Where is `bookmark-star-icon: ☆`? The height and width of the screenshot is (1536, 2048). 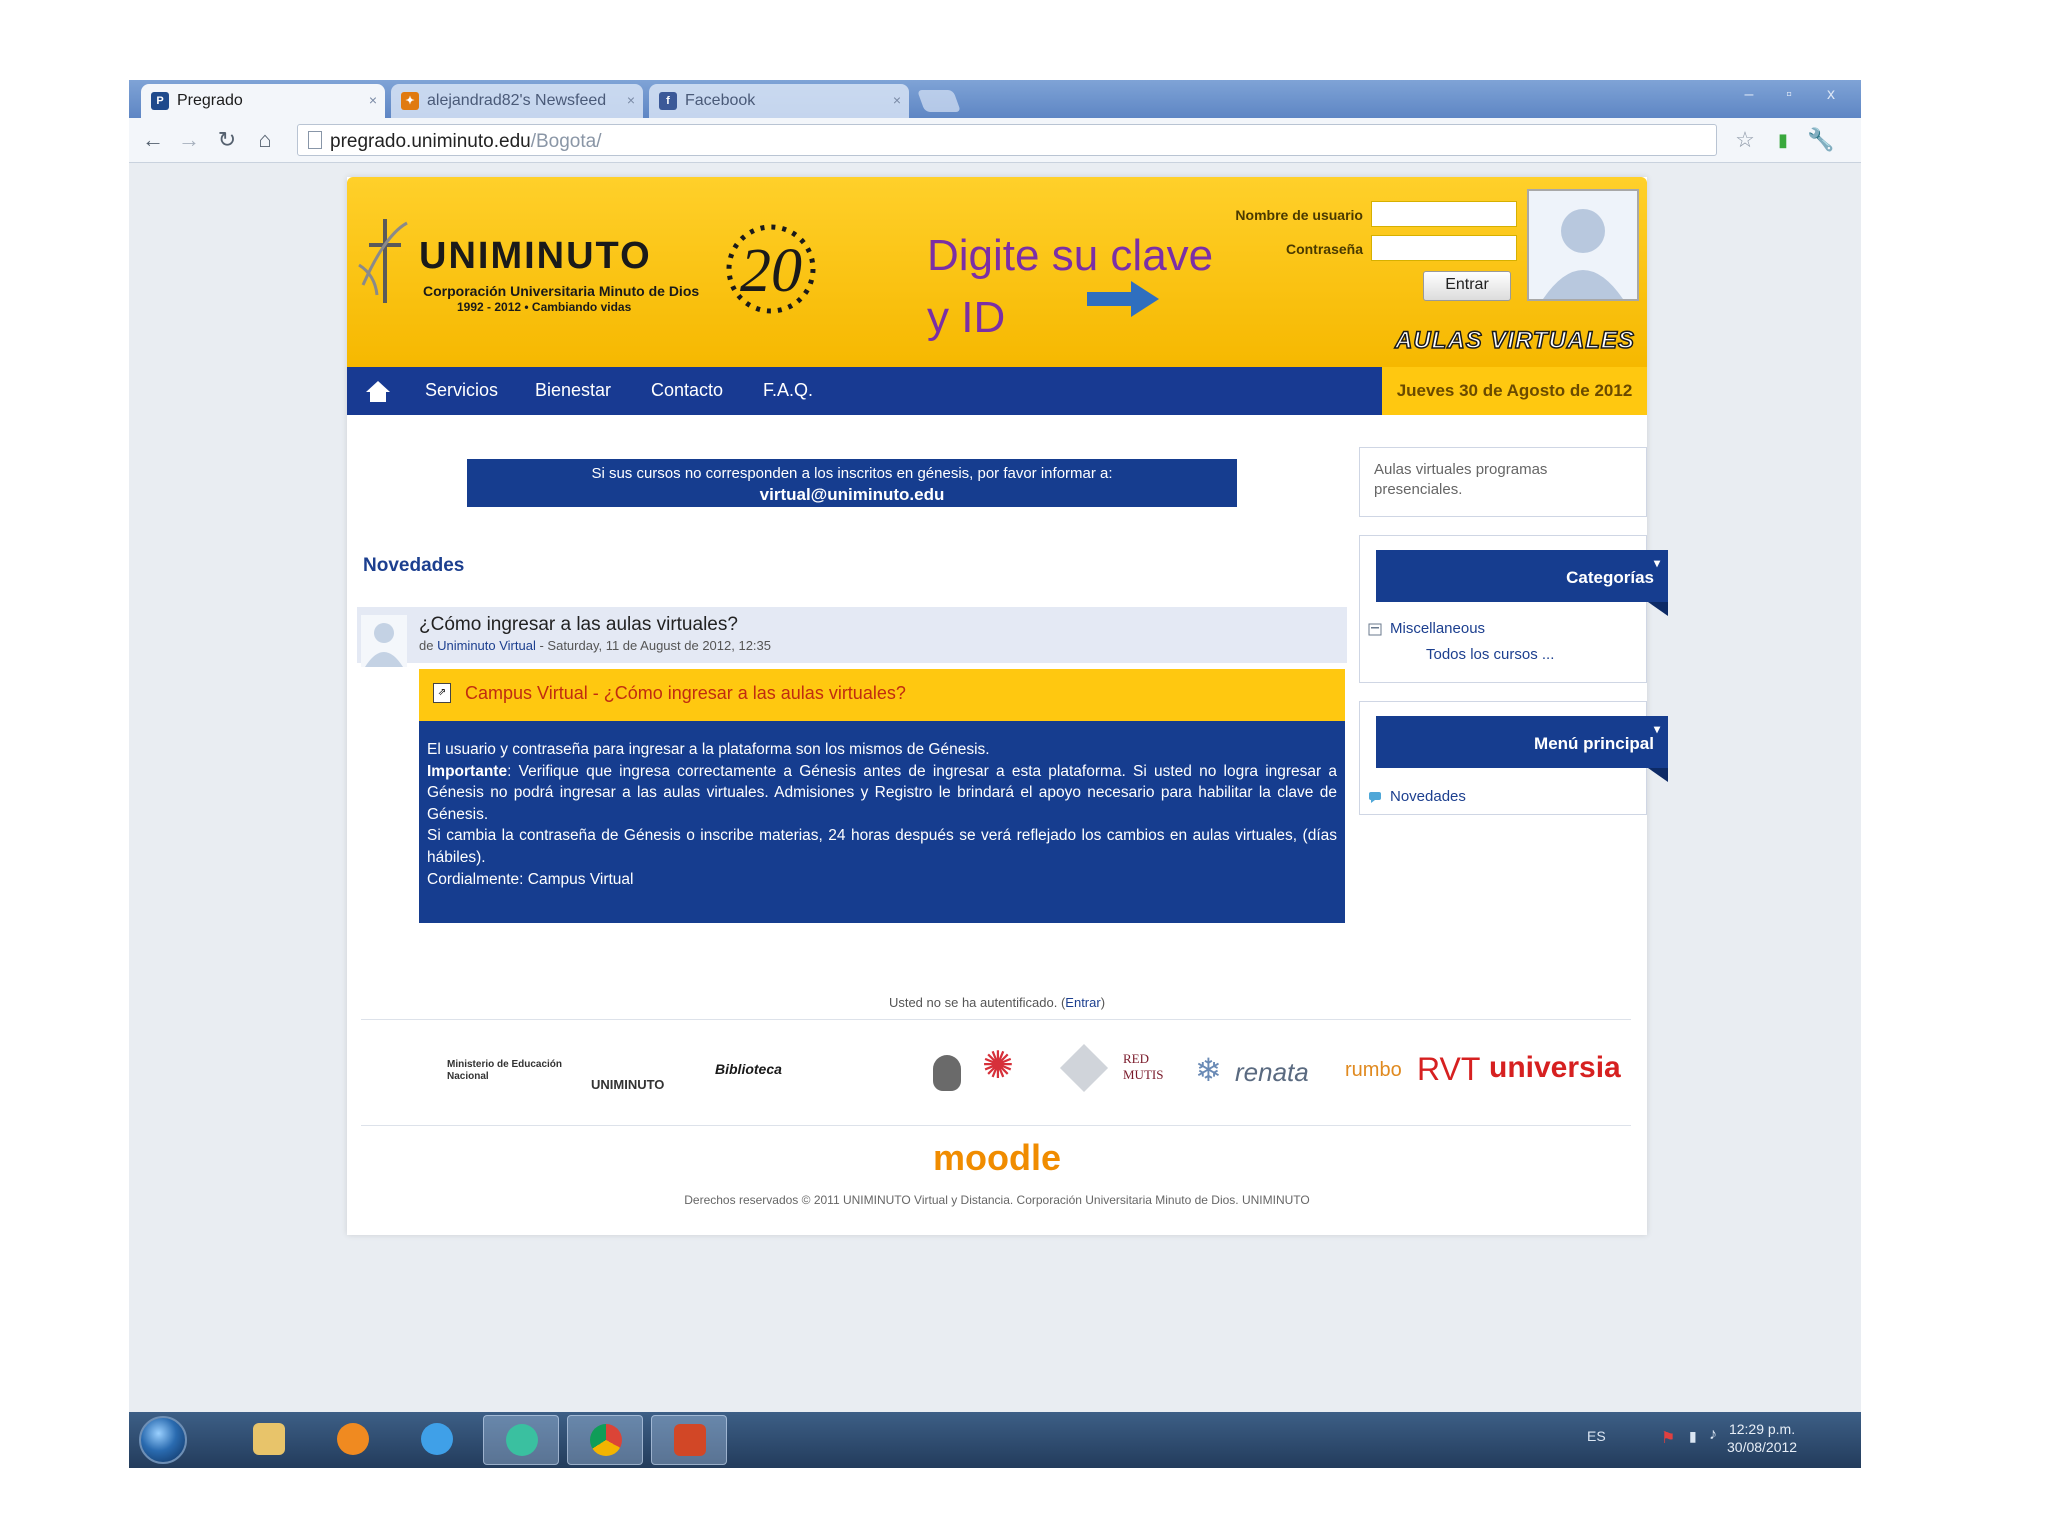
bookmark-star-icon: ☆ is located at coordinates (1745, 140).